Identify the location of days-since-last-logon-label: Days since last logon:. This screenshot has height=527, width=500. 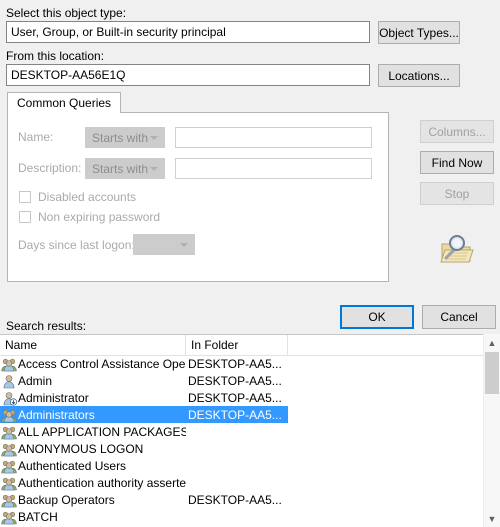
(76, 245).